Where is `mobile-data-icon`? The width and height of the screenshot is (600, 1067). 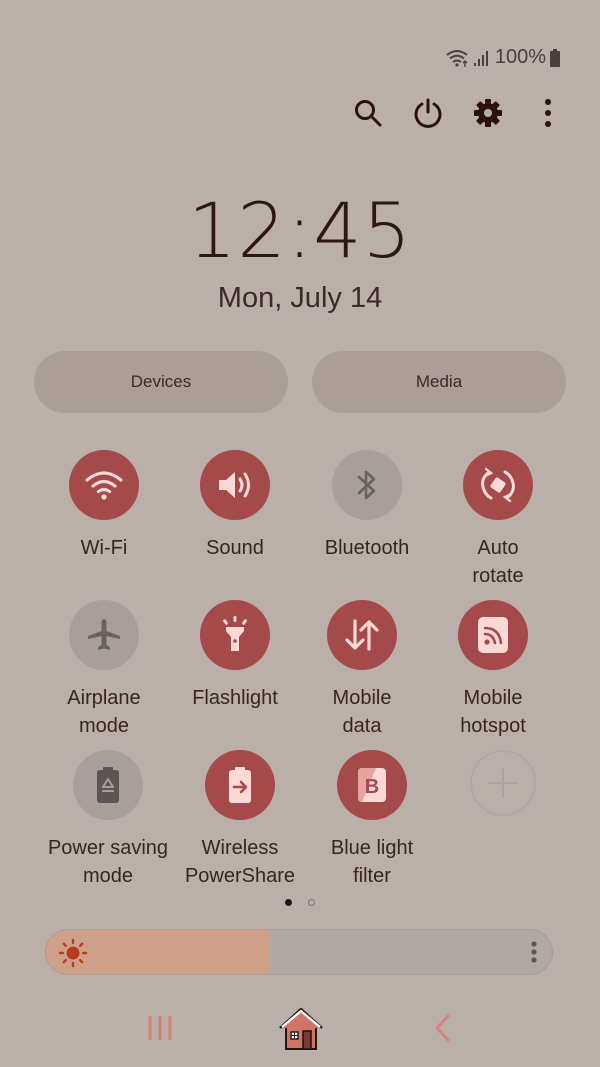 mobile-data-icon is located at coordinates (362, 635).